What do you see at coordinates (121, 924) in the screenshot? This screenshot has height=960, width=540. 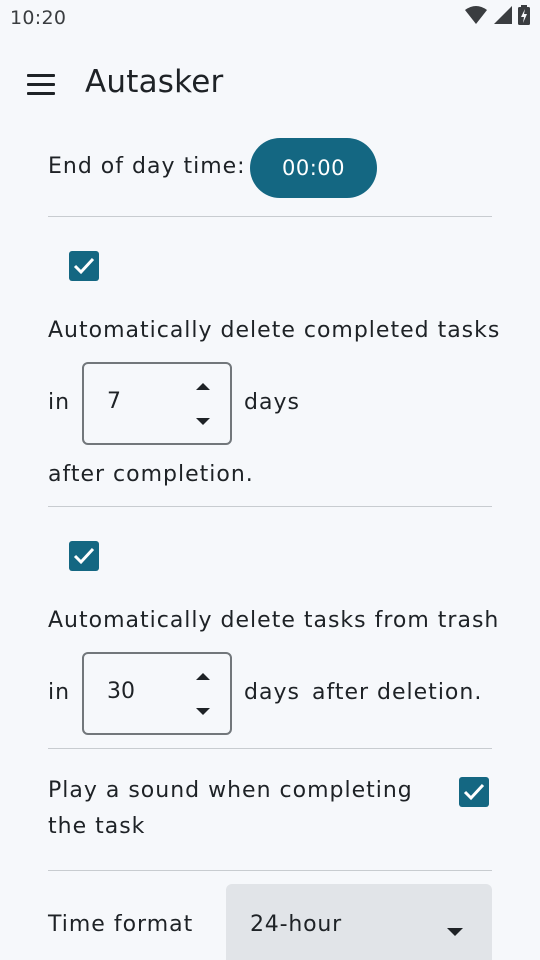 I see `time-format-label: Time format` at bounding box center [121, 924].